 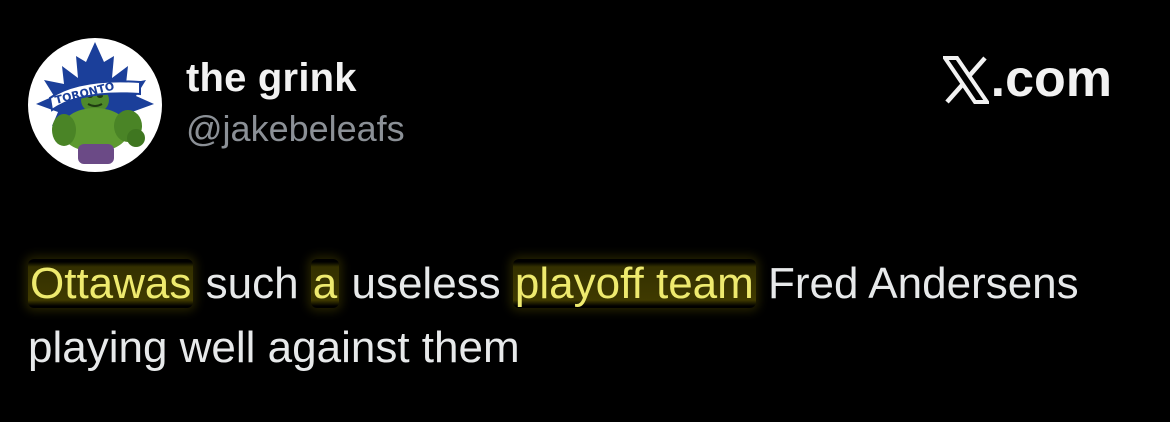 I want to click on x-logo-icon, so click(x=965, y=80).